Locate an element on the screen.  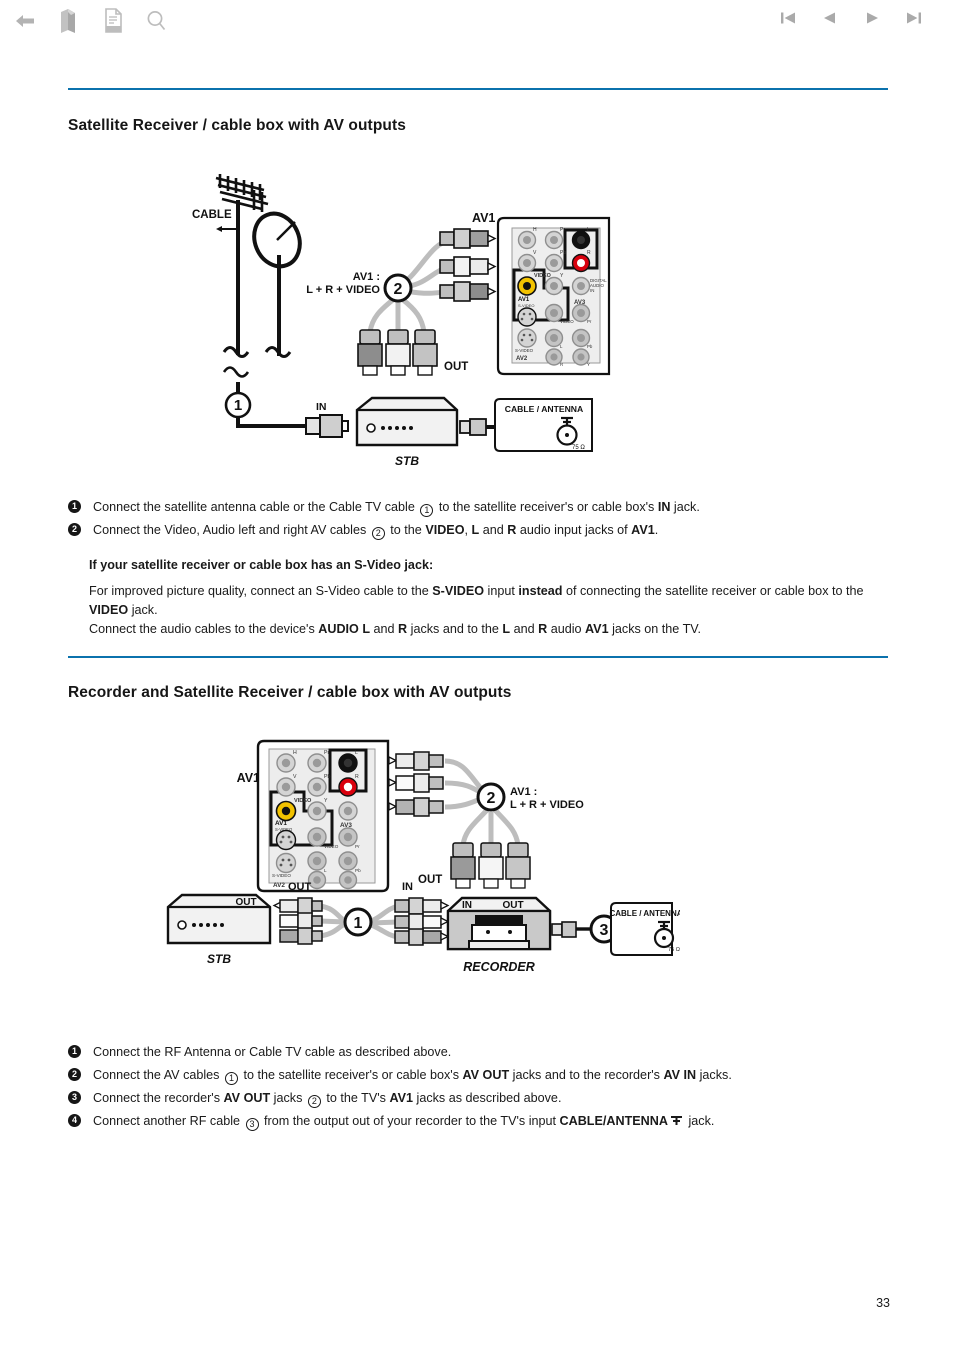
viewer-toolbar is located at coordinates (477, 25).